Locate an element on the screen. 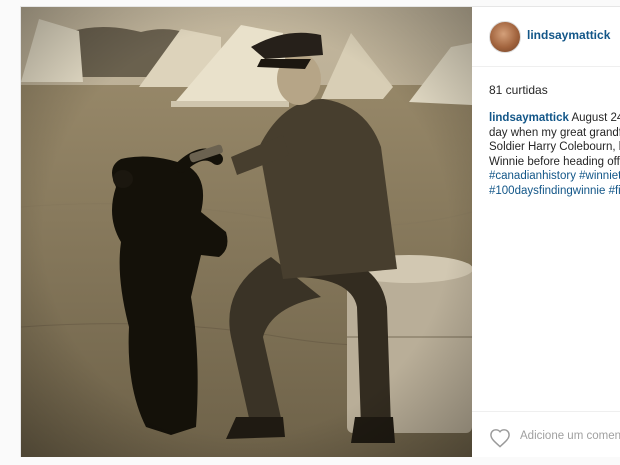  hashtag-link: #100daysfindingwinnie is located at coordinates (547, 191).